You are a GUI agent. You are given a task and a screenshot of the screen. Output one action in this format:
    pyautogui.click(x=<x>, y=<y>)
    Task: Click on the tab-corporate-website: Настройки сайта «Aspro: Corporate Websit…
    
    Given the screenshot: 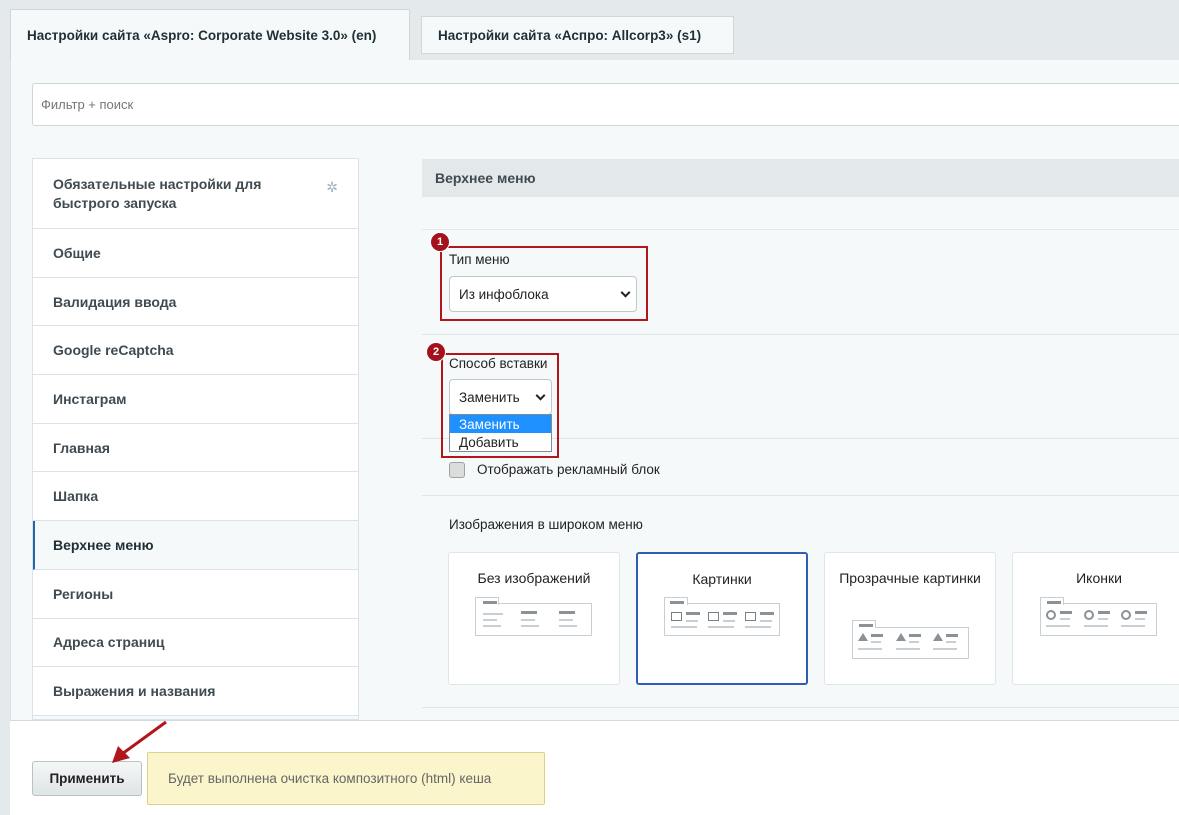 What is the action you would take?
    pyautogui.click(x=210, y=35)
    